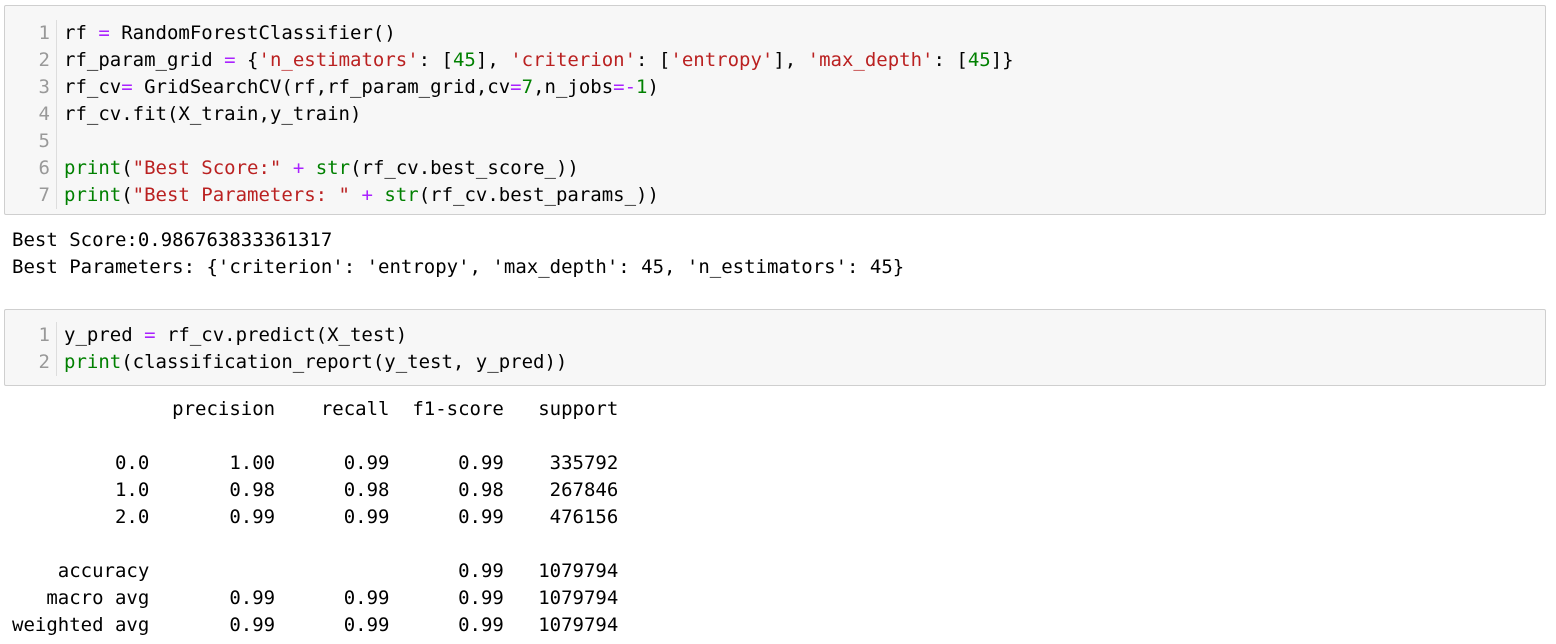  What do you see at coordinates (247, 60) in the screenshot?
I see `code-token: {` at bounding box center [247, 60].